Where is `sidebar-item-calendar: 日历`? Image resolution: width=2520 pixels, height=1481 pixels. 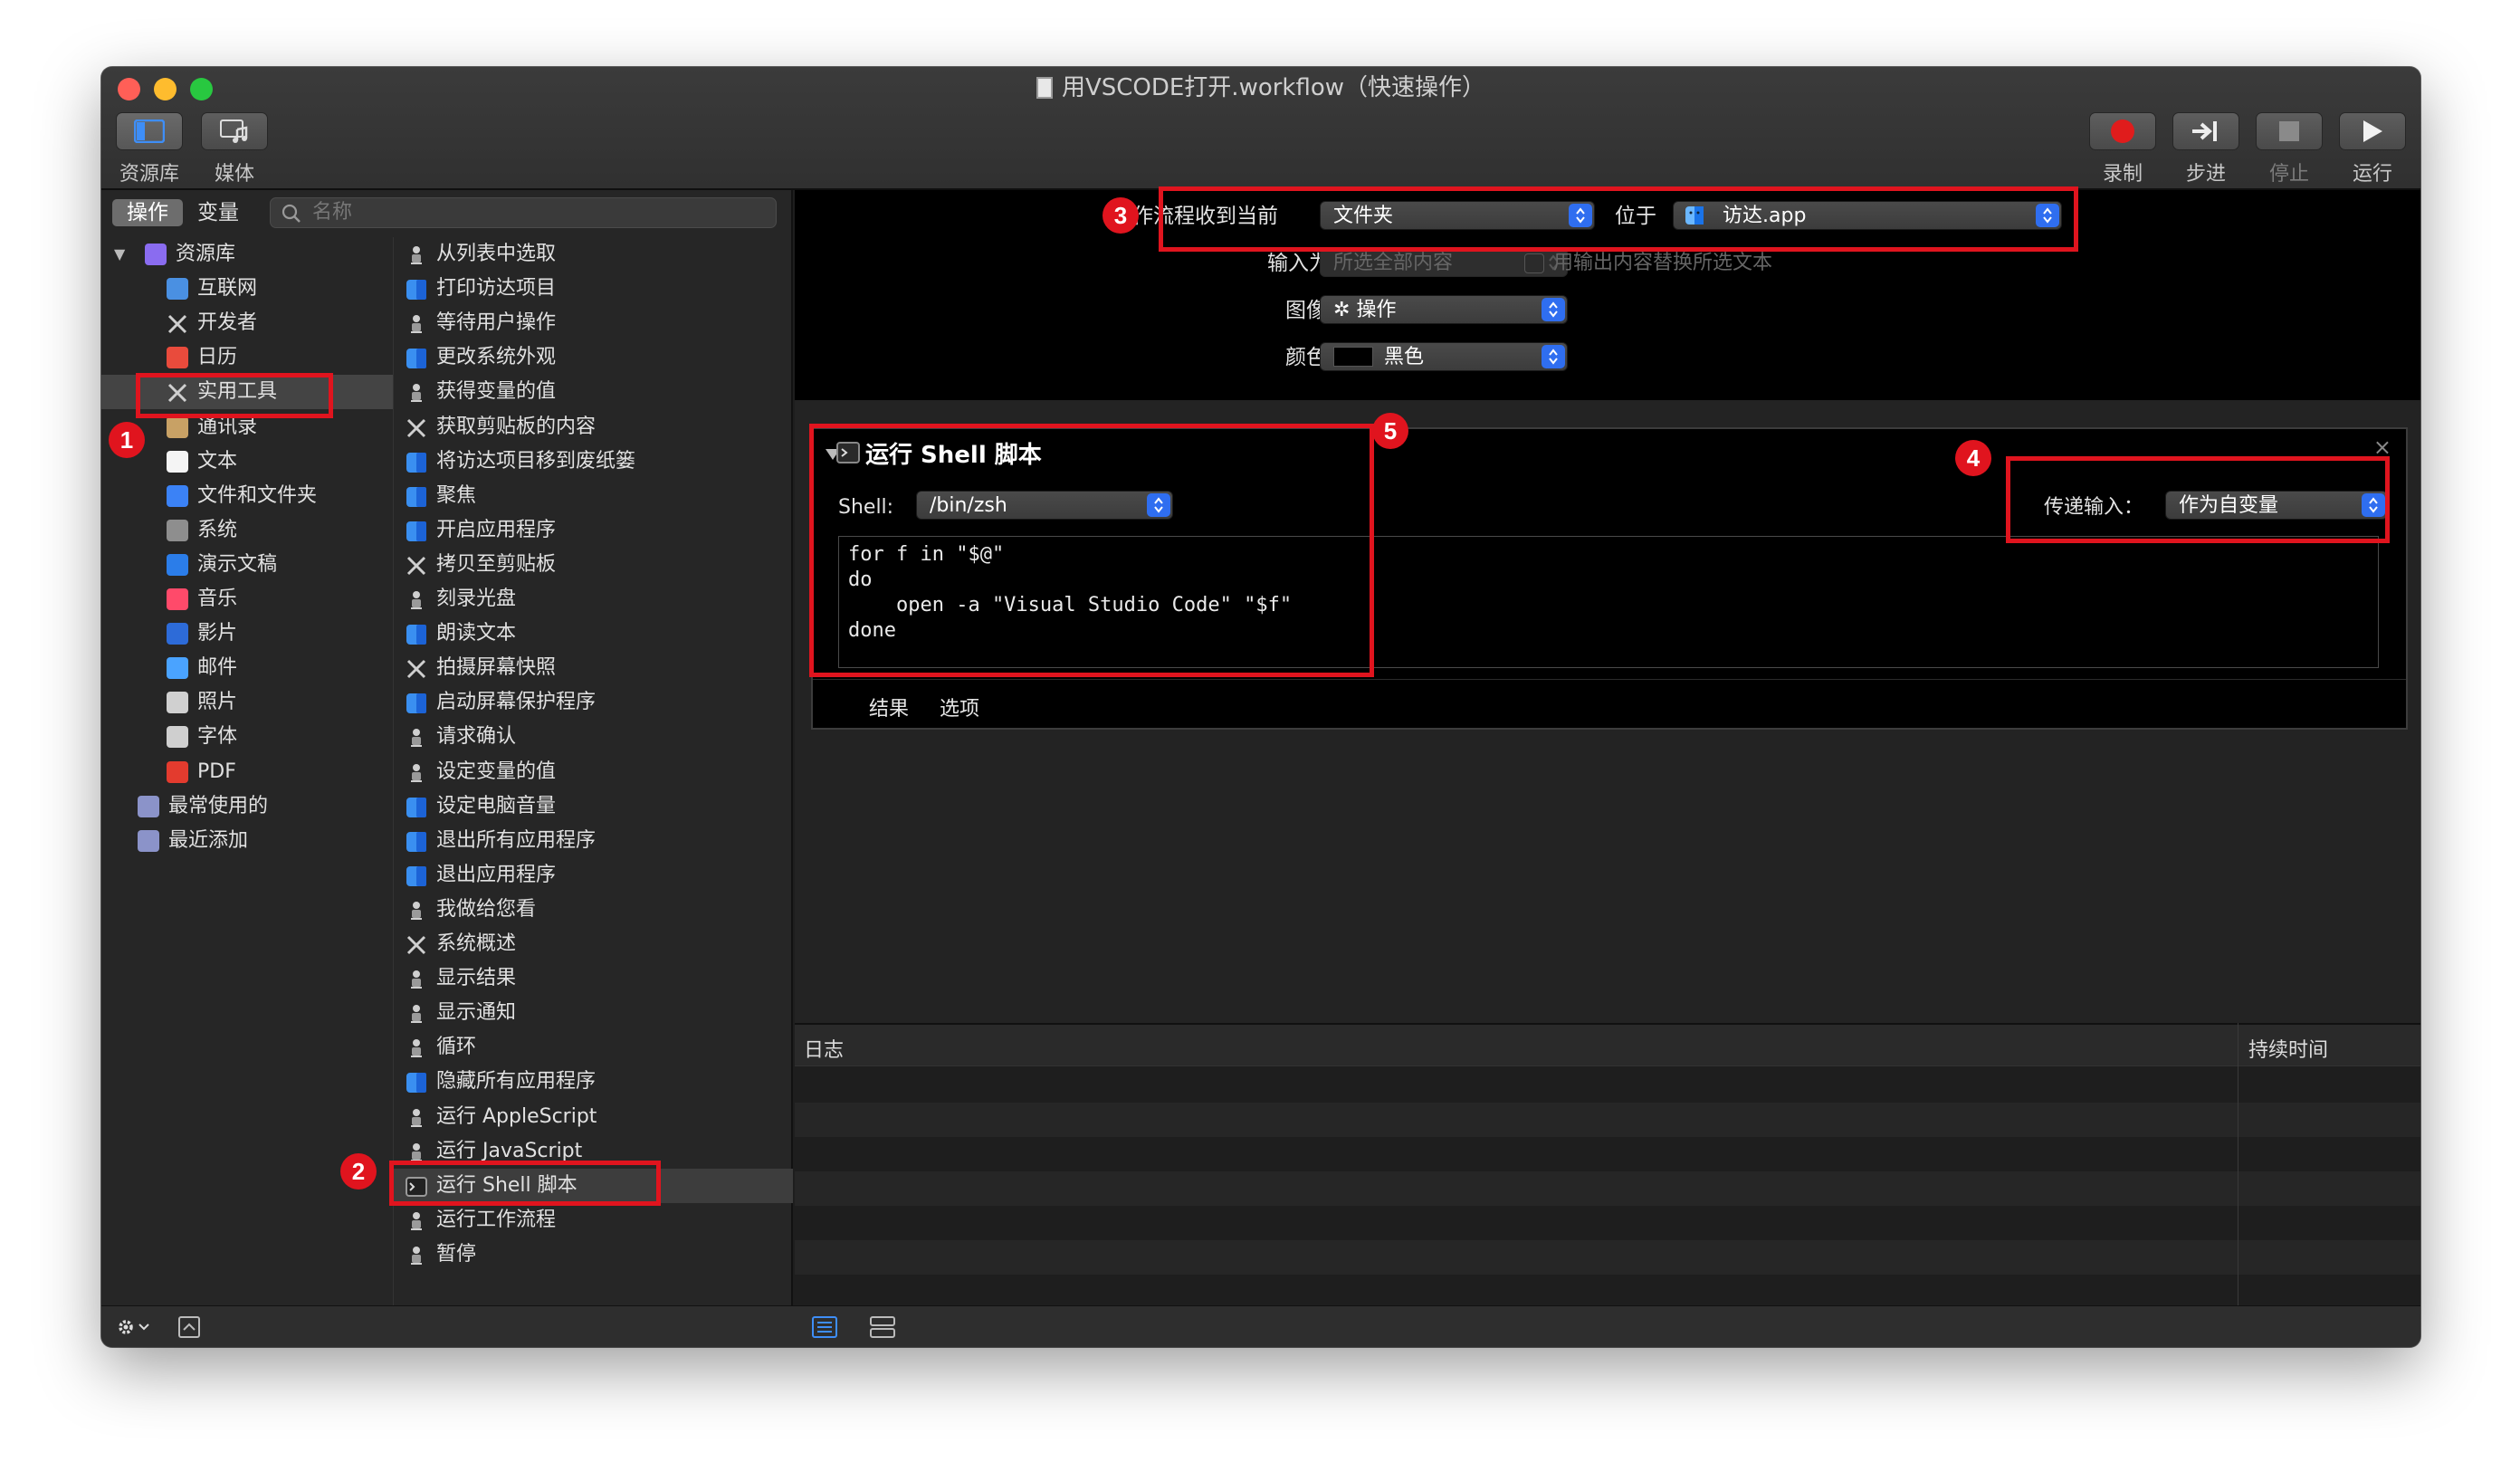 sidebar-item-calendar: 日历 is located at coordinates (247, 358).